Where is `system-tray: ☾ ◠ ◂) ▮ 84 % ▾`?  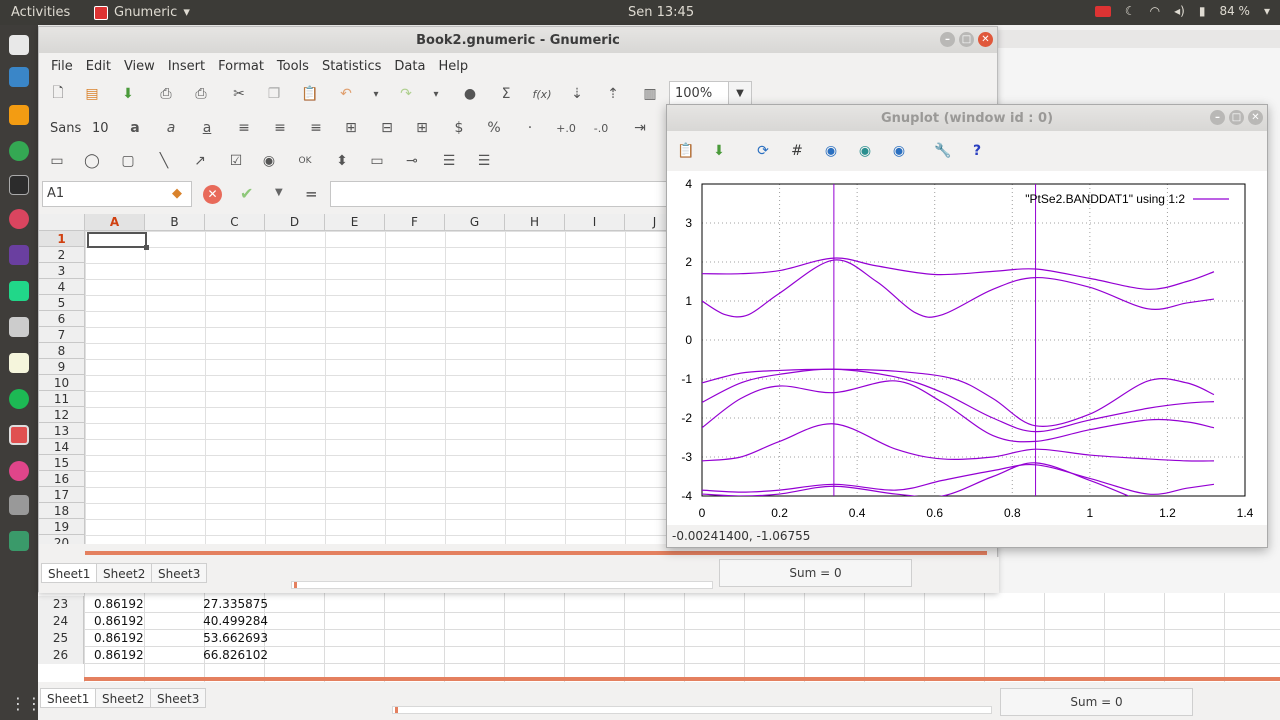
system-tray: ☾ ◠ ◂) ▮ 84 % ▾ is located at coordinates (1182, 11).